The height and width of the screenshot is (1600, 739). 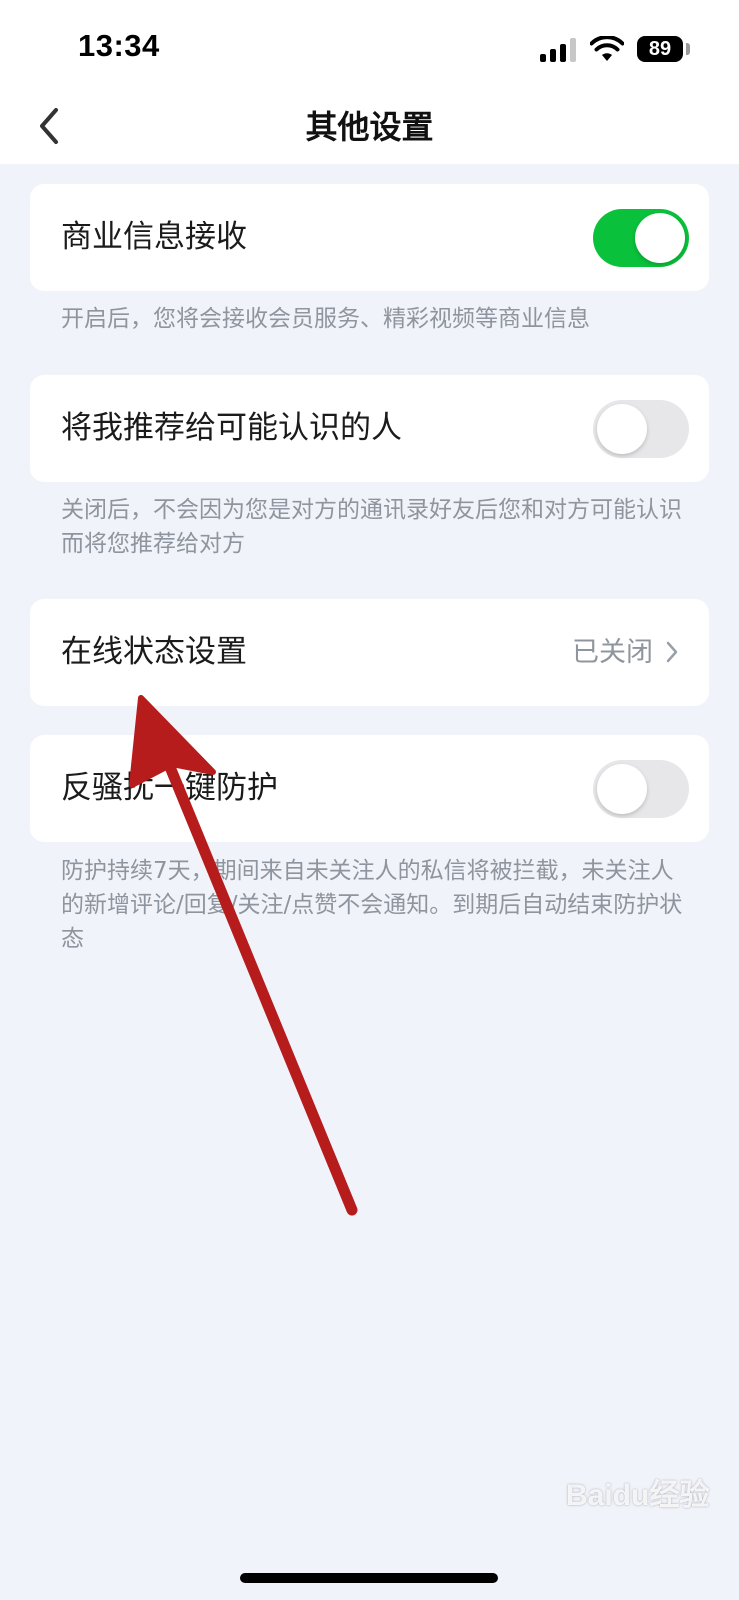 I want to click on setting-label: 在线状态设置, so click(x=154, y=652).